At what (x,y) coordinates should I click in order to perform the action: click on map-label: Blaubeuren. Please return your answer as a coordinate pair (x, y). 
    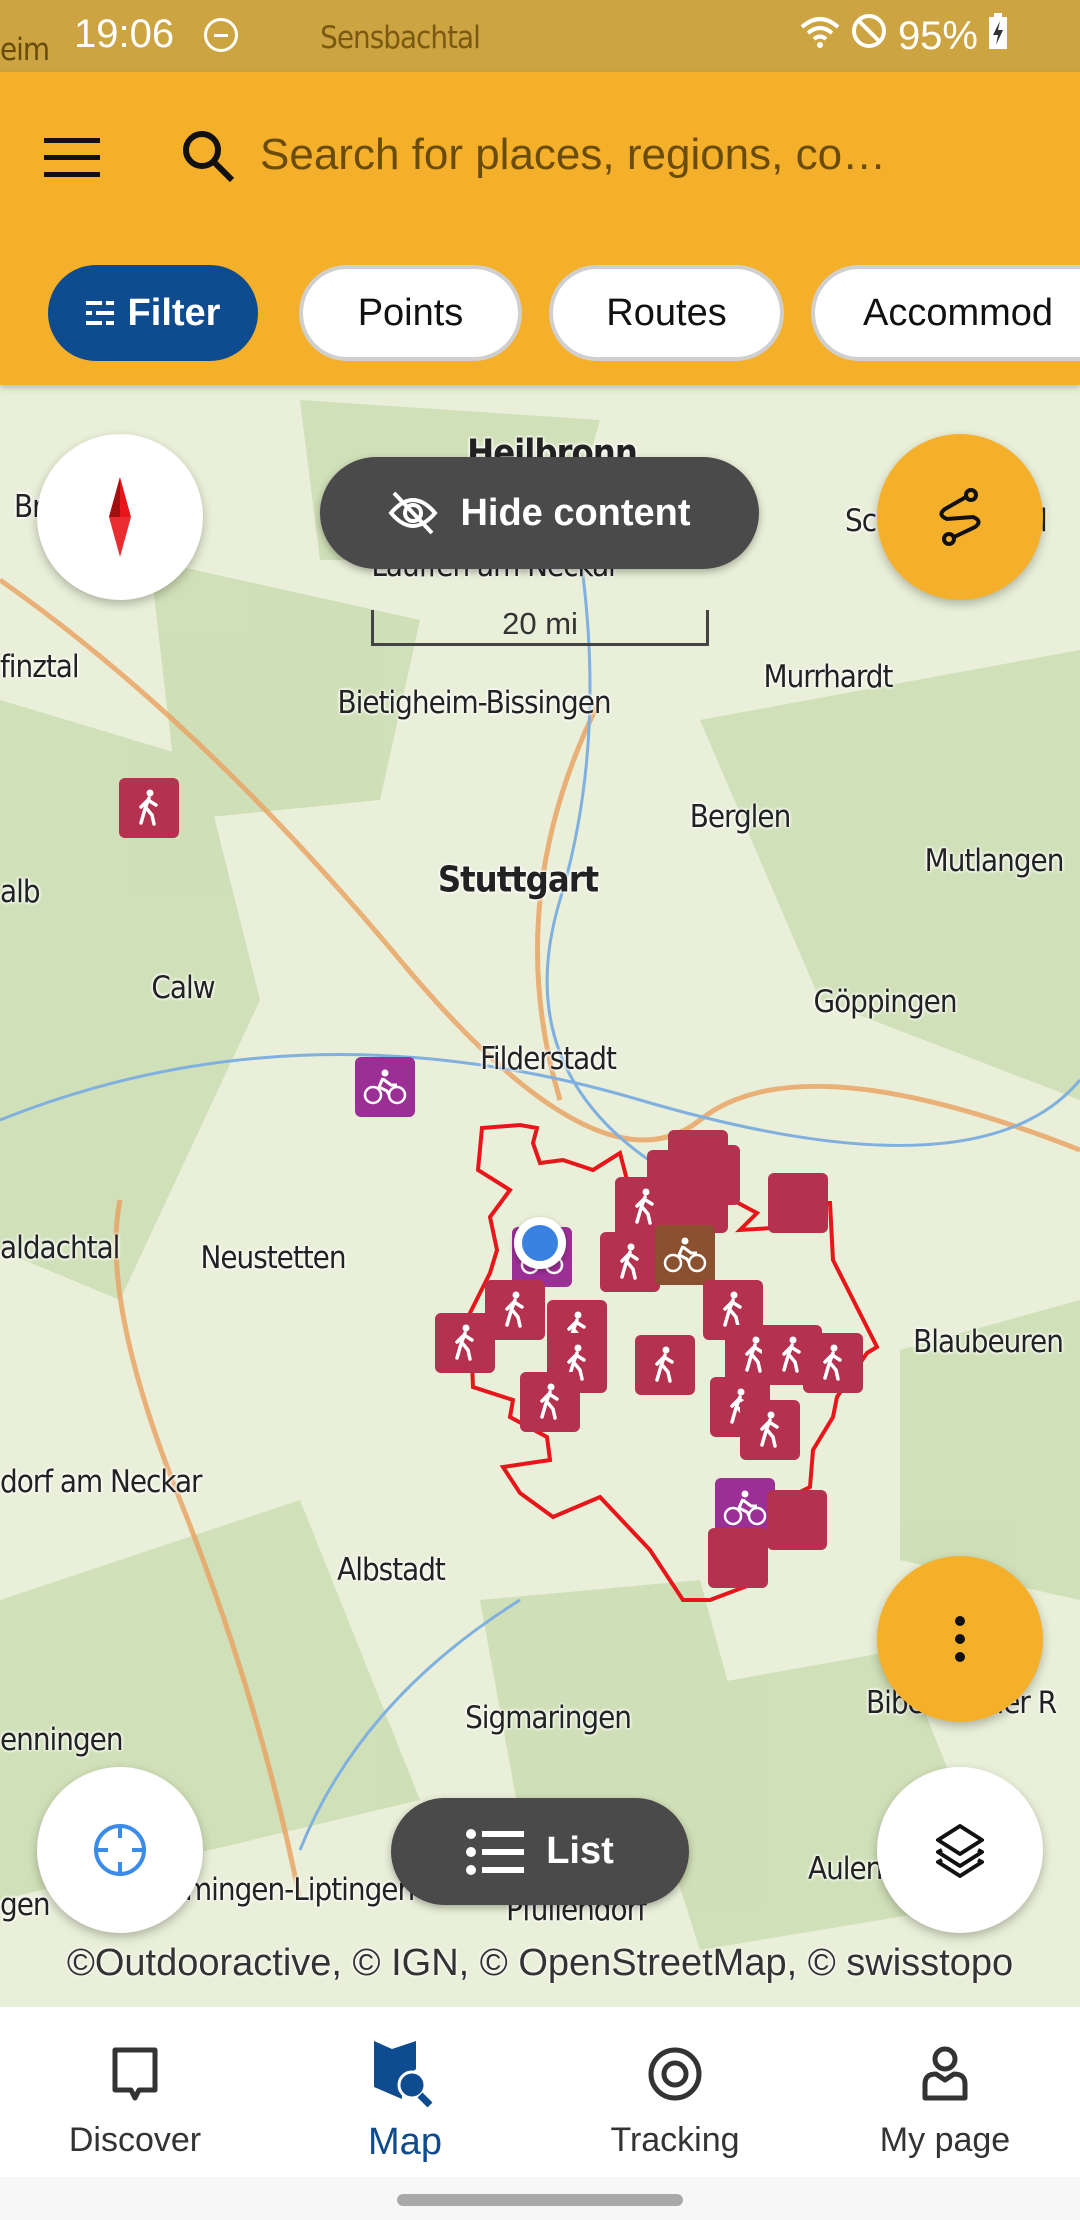
    Looking at the image, I should click on (988, 1342).